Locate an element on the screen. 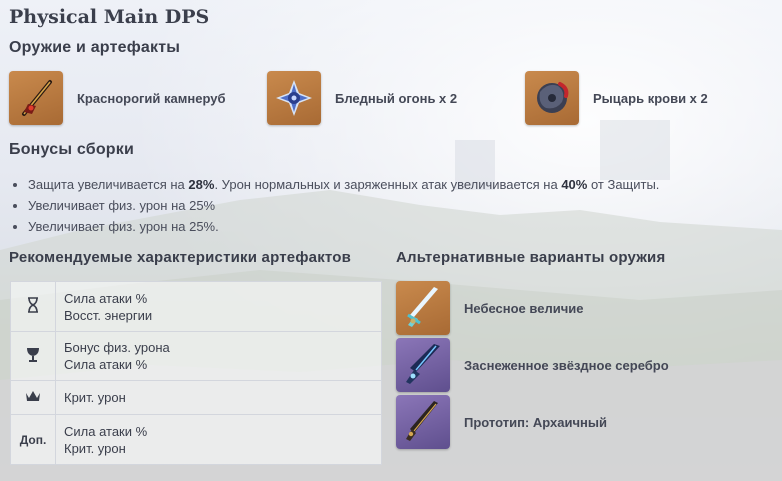 The width and height of the screenshot is (782, 481). main-weapon-label: Краснорогий камнеруб is located at coordinates (151, 98).